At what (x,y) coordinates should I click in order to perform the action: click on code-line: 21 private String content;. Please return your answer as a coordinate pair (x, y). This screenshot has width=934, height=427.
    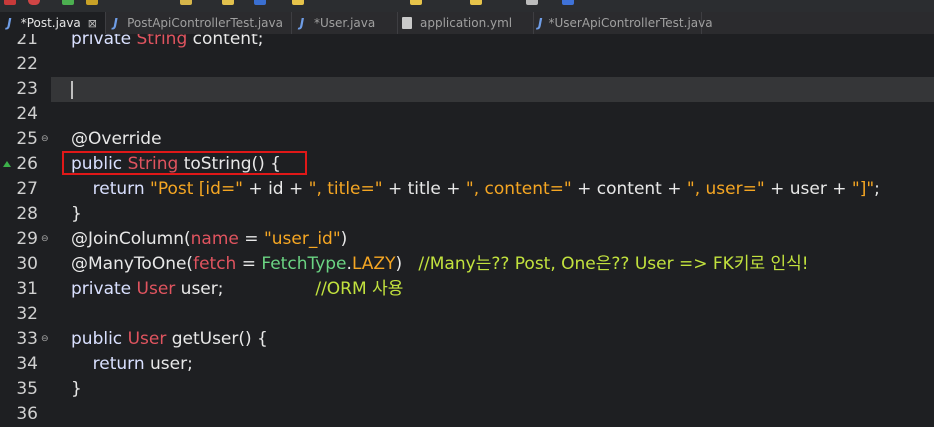
    Looking at the image, I should click on (467, 43).